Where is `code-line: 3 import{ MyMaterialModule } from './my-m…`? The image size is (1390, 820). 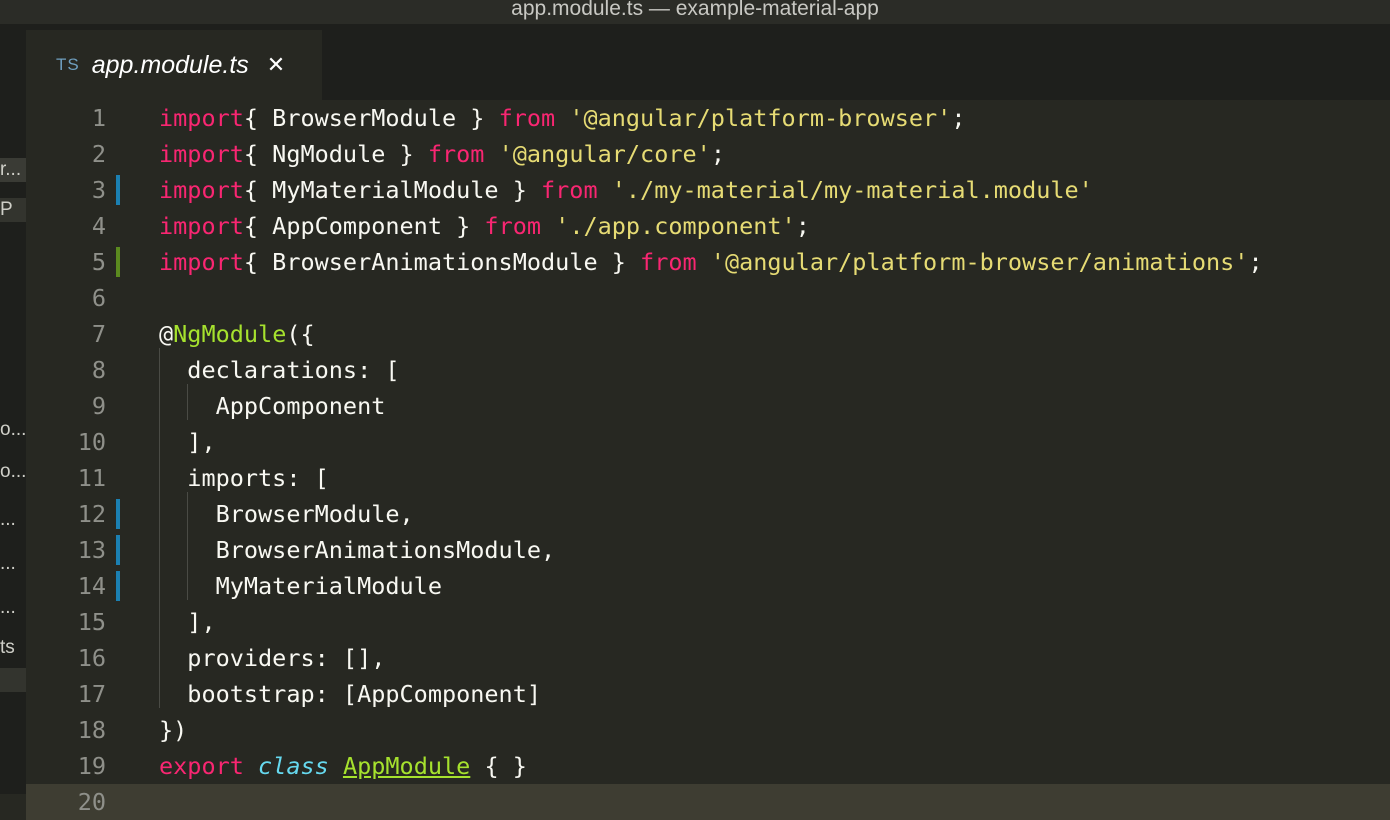
code-line: 3 import{ MyMaterialModule } from './my-m… is located at coordinates (708, 190).